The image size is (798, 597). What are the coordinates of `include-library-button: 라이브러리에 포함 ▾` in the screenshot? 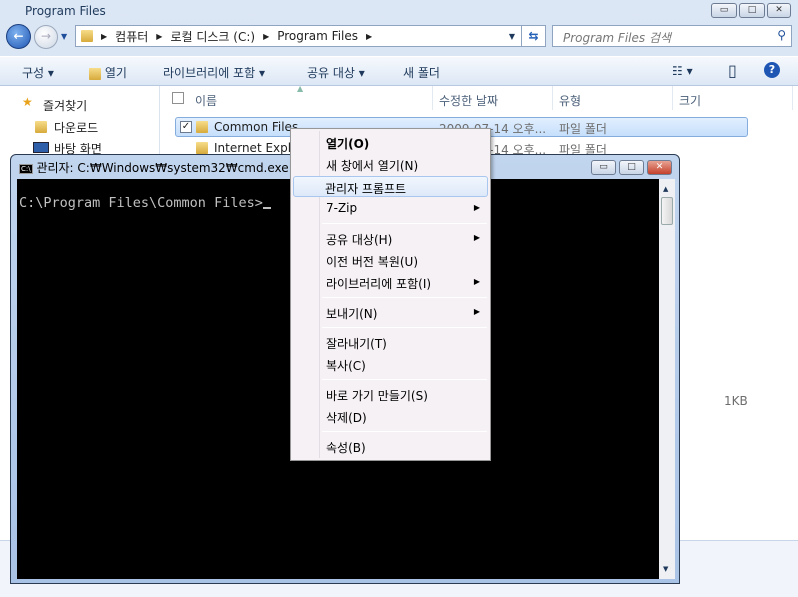 It's located at (214, 72).